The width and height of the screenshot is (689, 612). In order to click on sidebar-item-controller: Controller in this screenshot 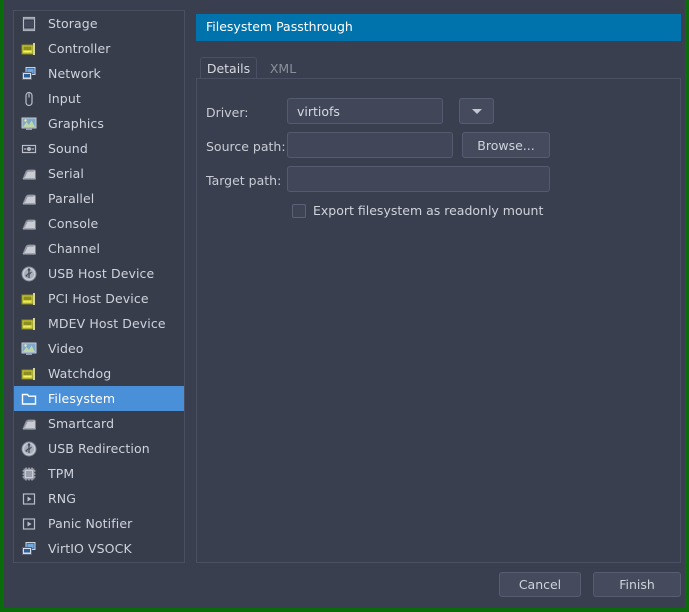, I will do `click(99, 48)`.